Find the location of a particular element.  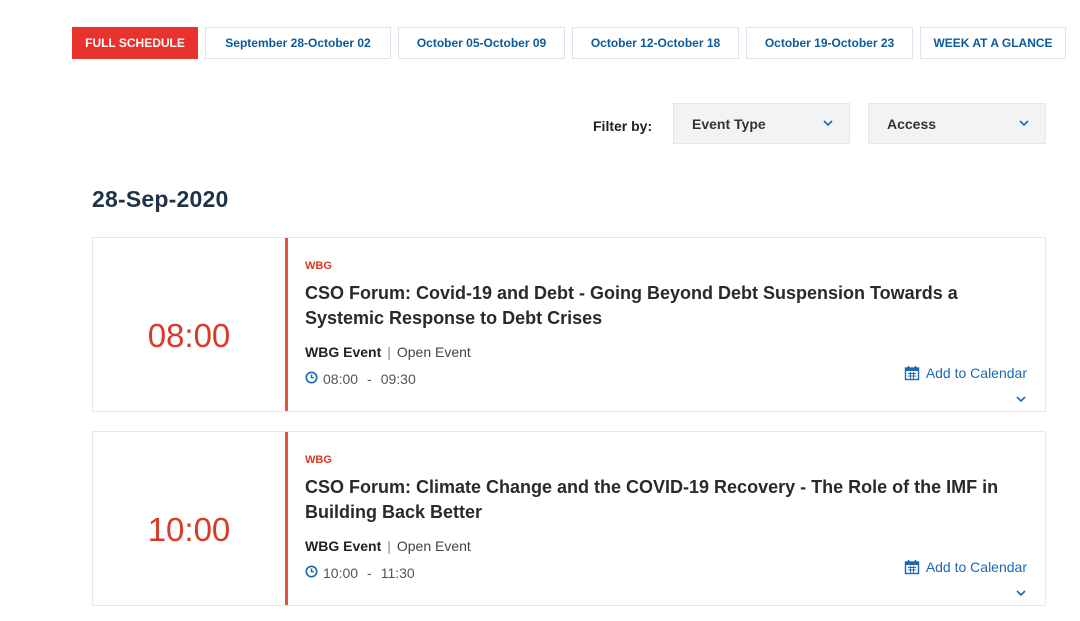

tab-full-schedule: FULL SCHEDULE is located at coordinates (135, 43).